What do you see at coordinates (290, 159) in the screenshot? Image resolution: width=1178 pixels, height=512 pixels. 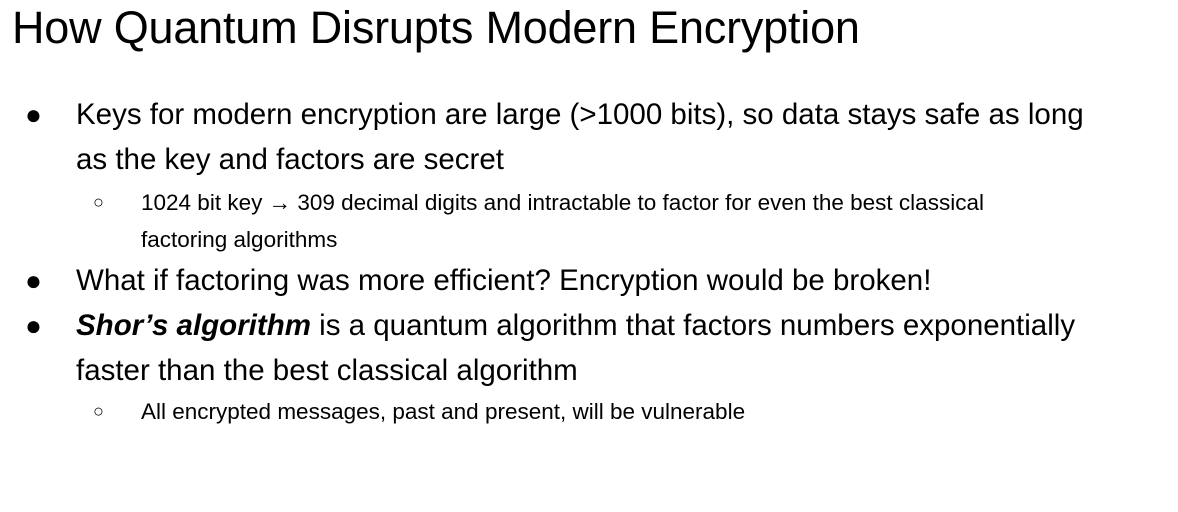 I see `bullet-text-line: as the key and factors are secret` at bounding box center [290, 159].